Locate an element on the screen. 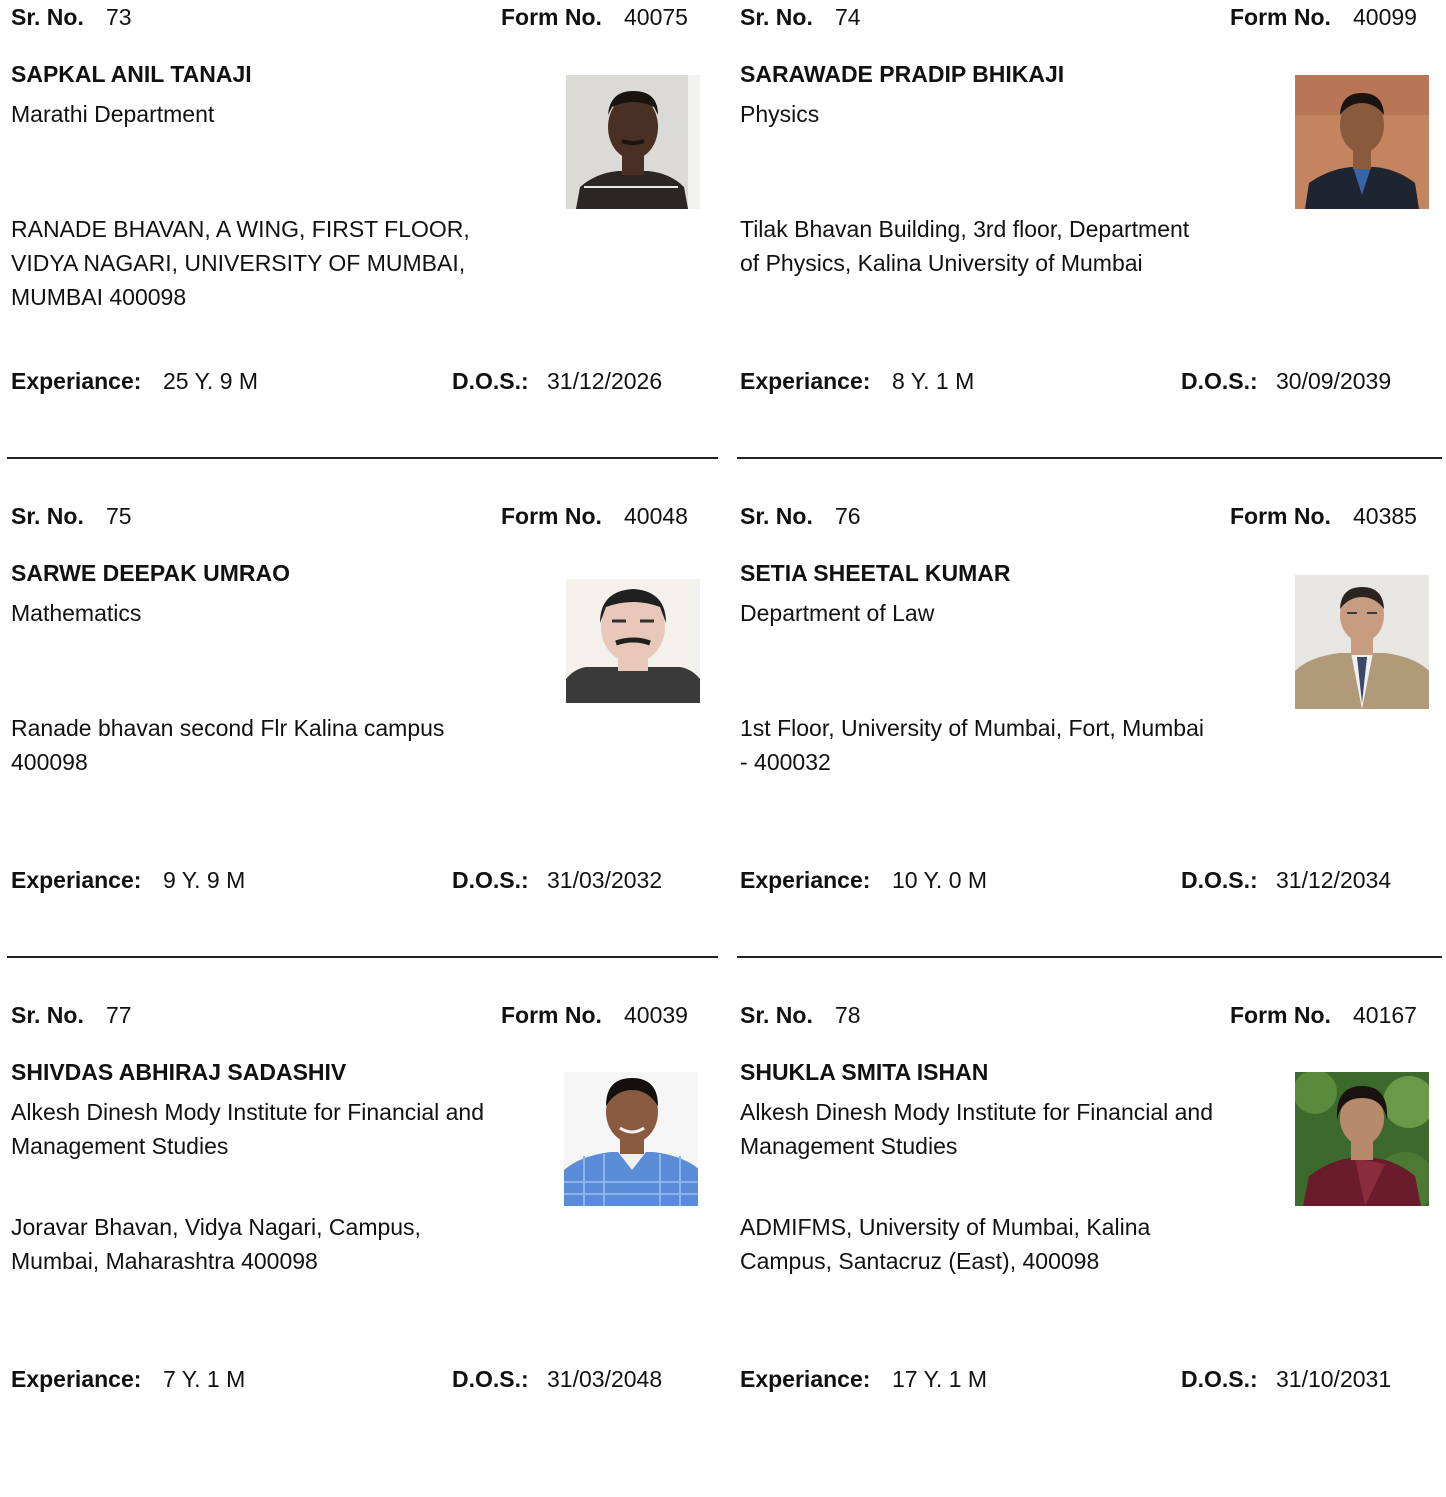  member-name: SHUKLA SMITA ISHAN is located at coordinates (864, 1072).